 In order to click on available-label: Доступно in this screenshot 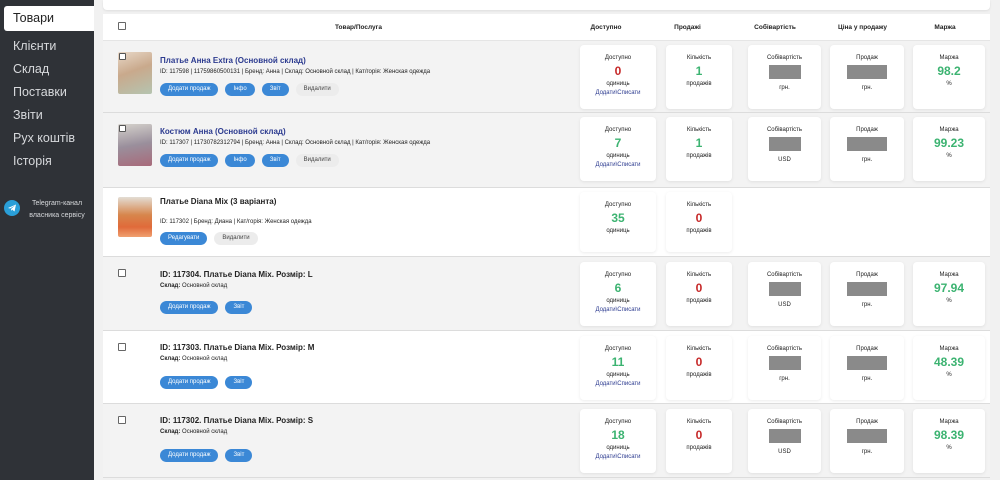, I will do `click(618, 58)`.